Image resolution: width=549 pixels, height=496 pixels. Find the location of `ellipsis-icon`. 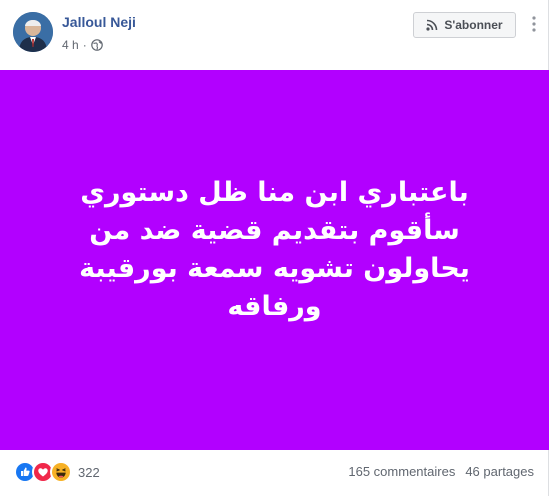

ellipsis-icon is located at coordinates (534, 24).